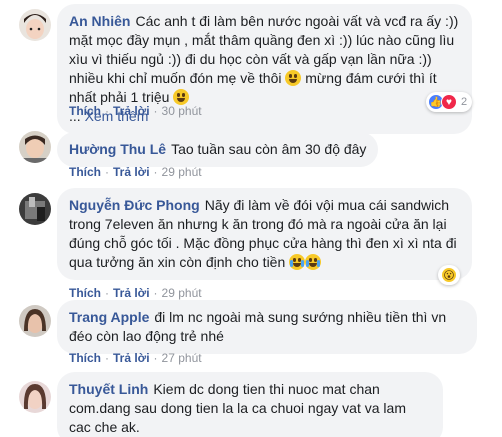  What do you see at coordinates (182, 111) in the screenshot?
I see `comment-time: 30 phút` at bounding box center [182, 111].